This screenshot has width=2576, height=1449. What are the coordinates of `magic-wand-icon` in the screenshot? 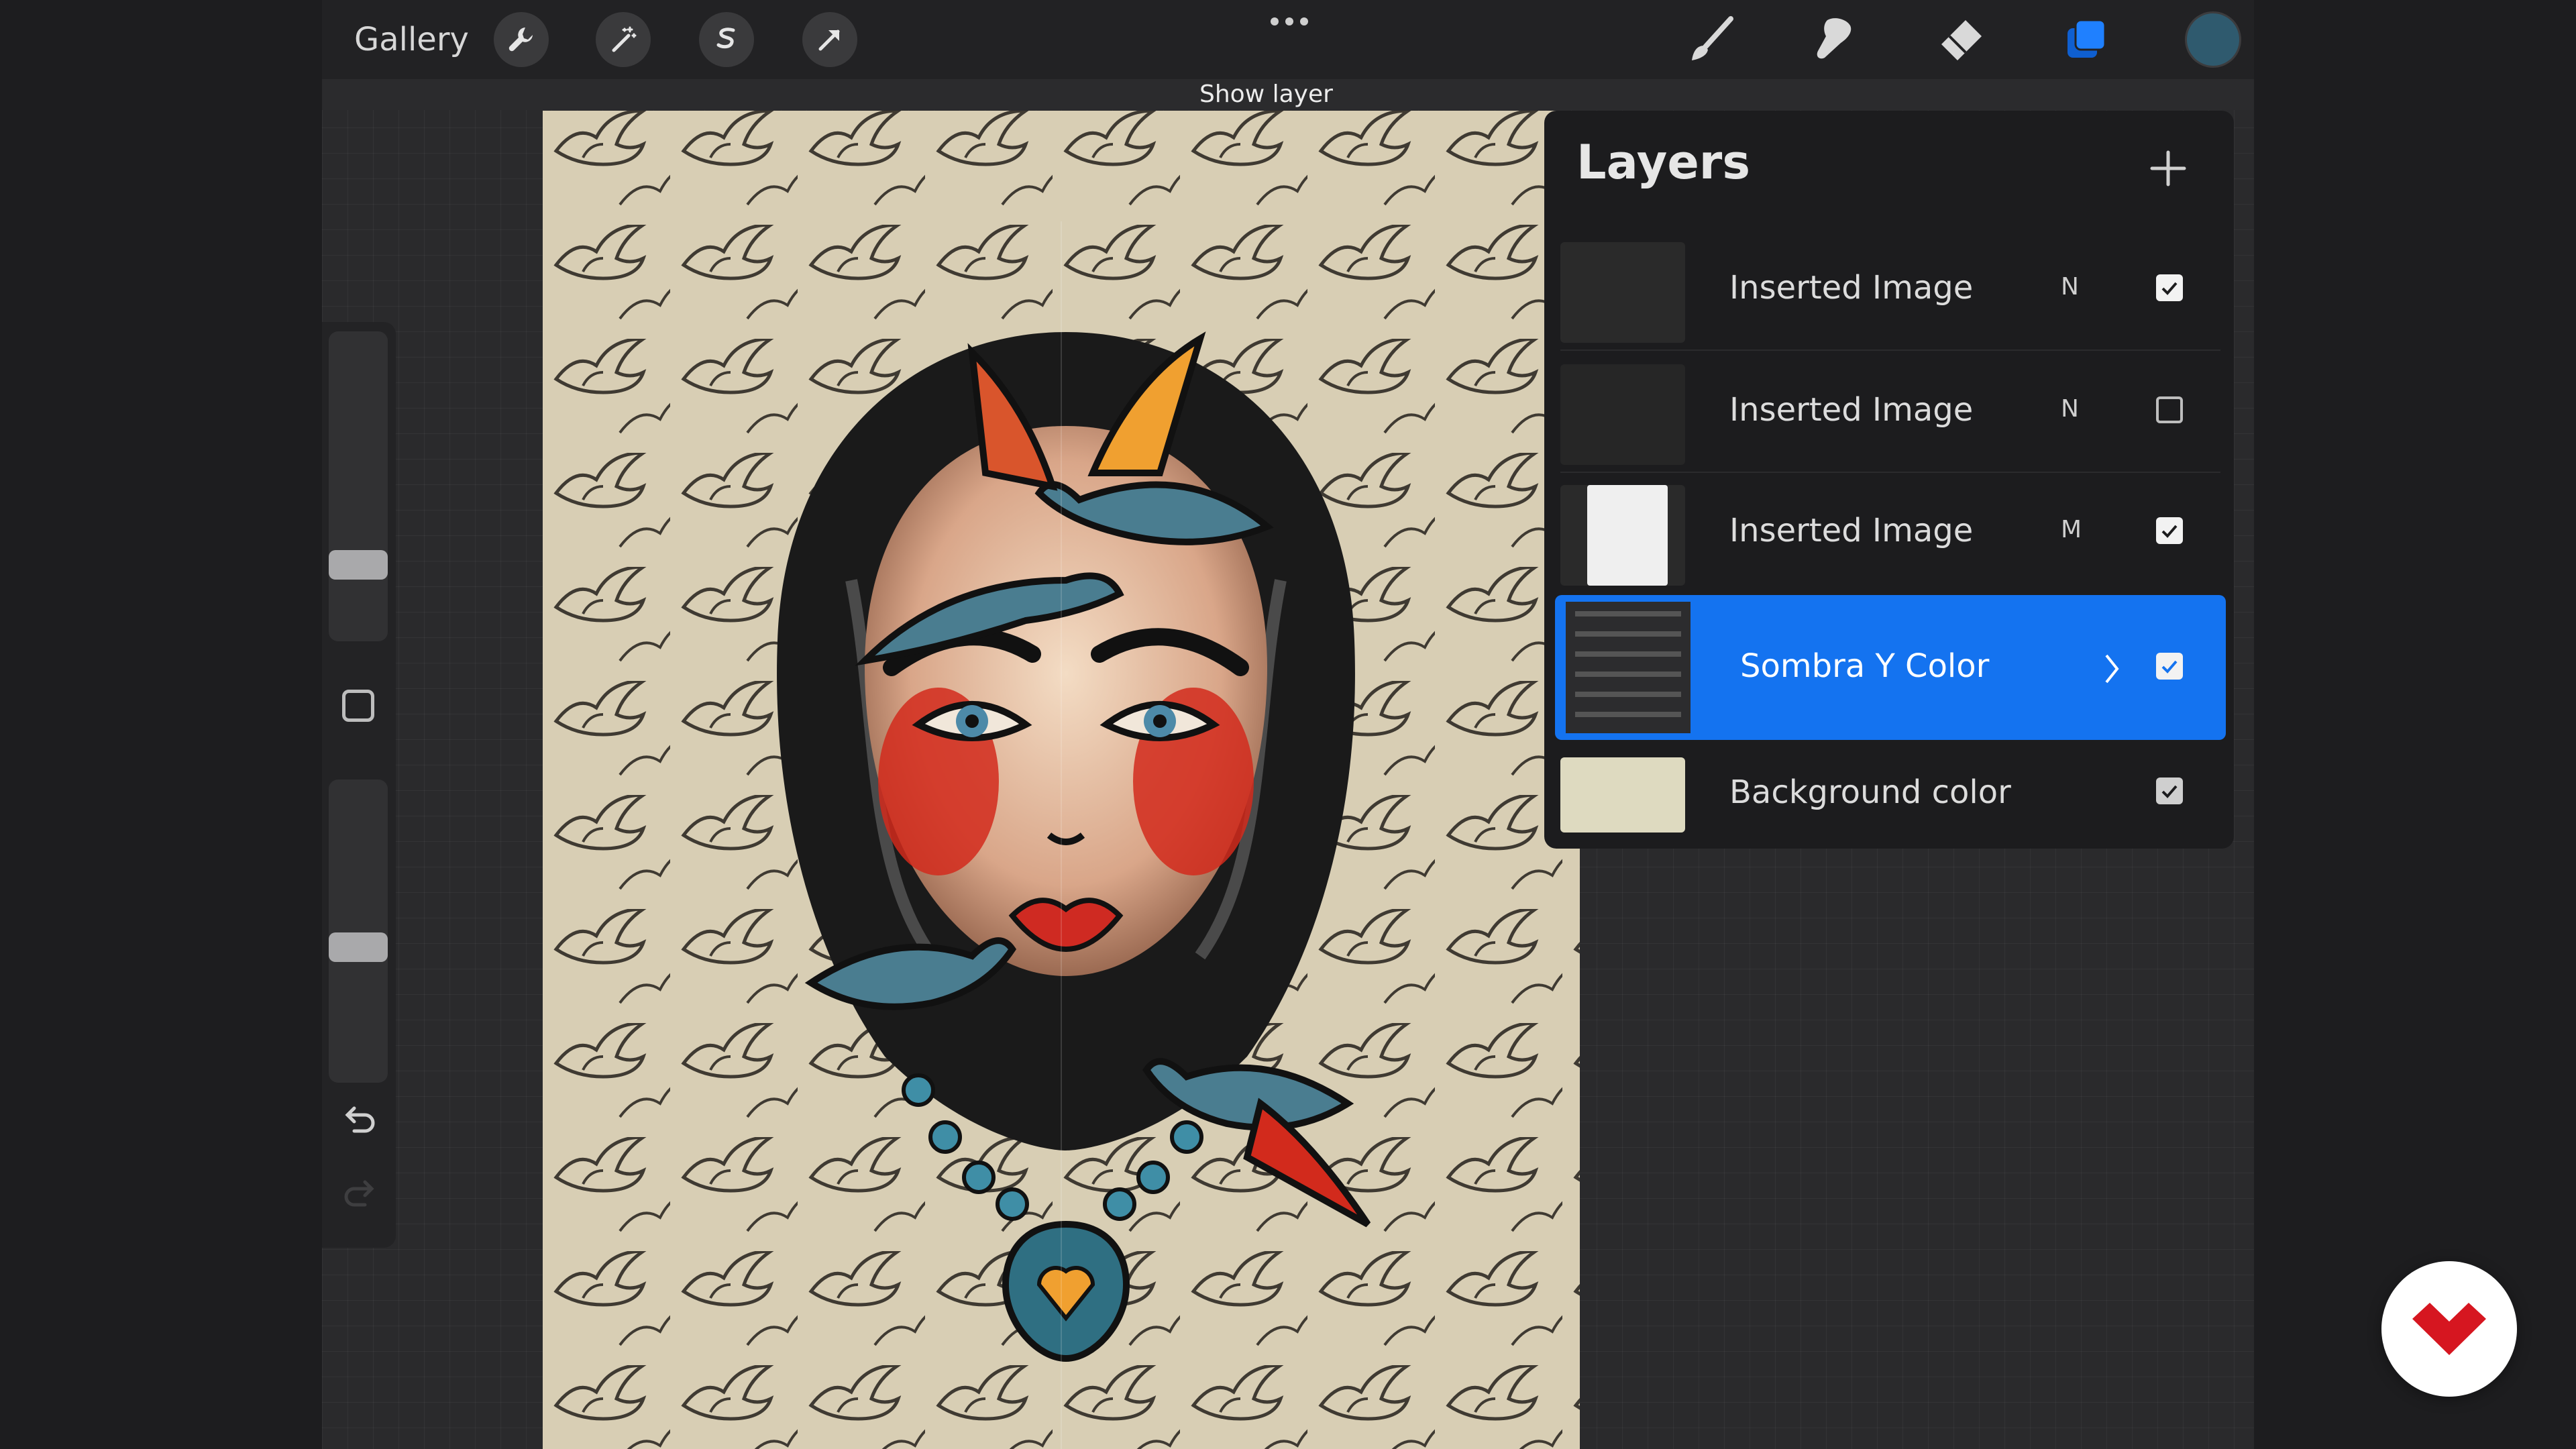 It's located at (623, 39).